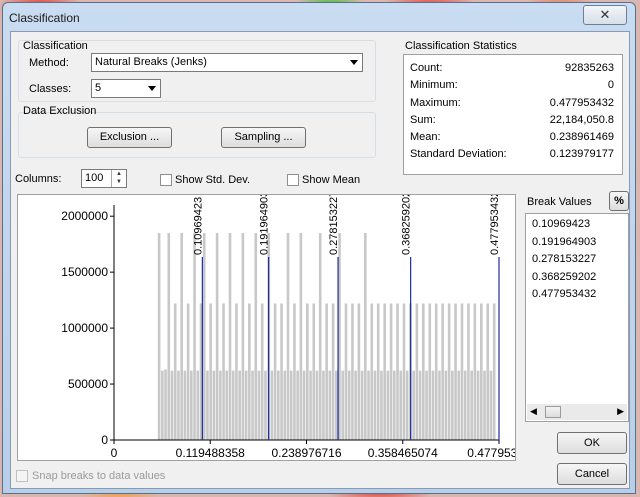  Describe the element at coordinates (49, 63) in the screenshot. I see `method-label: Method:` at that location.